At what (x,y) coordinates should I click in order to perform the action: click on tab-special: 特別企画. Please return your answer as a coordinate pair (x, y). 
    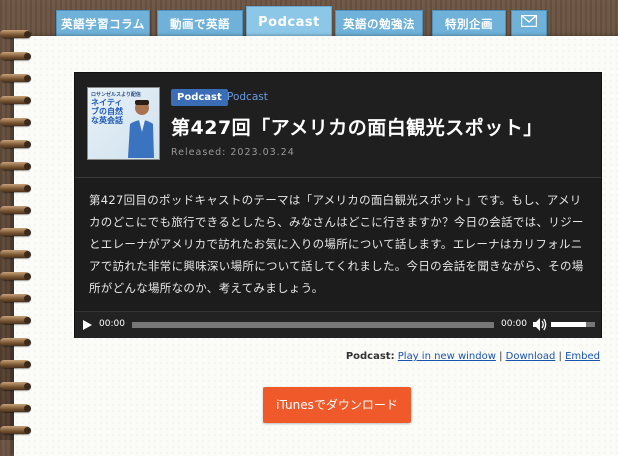
    Looking at the image, I should click on (469, 24).